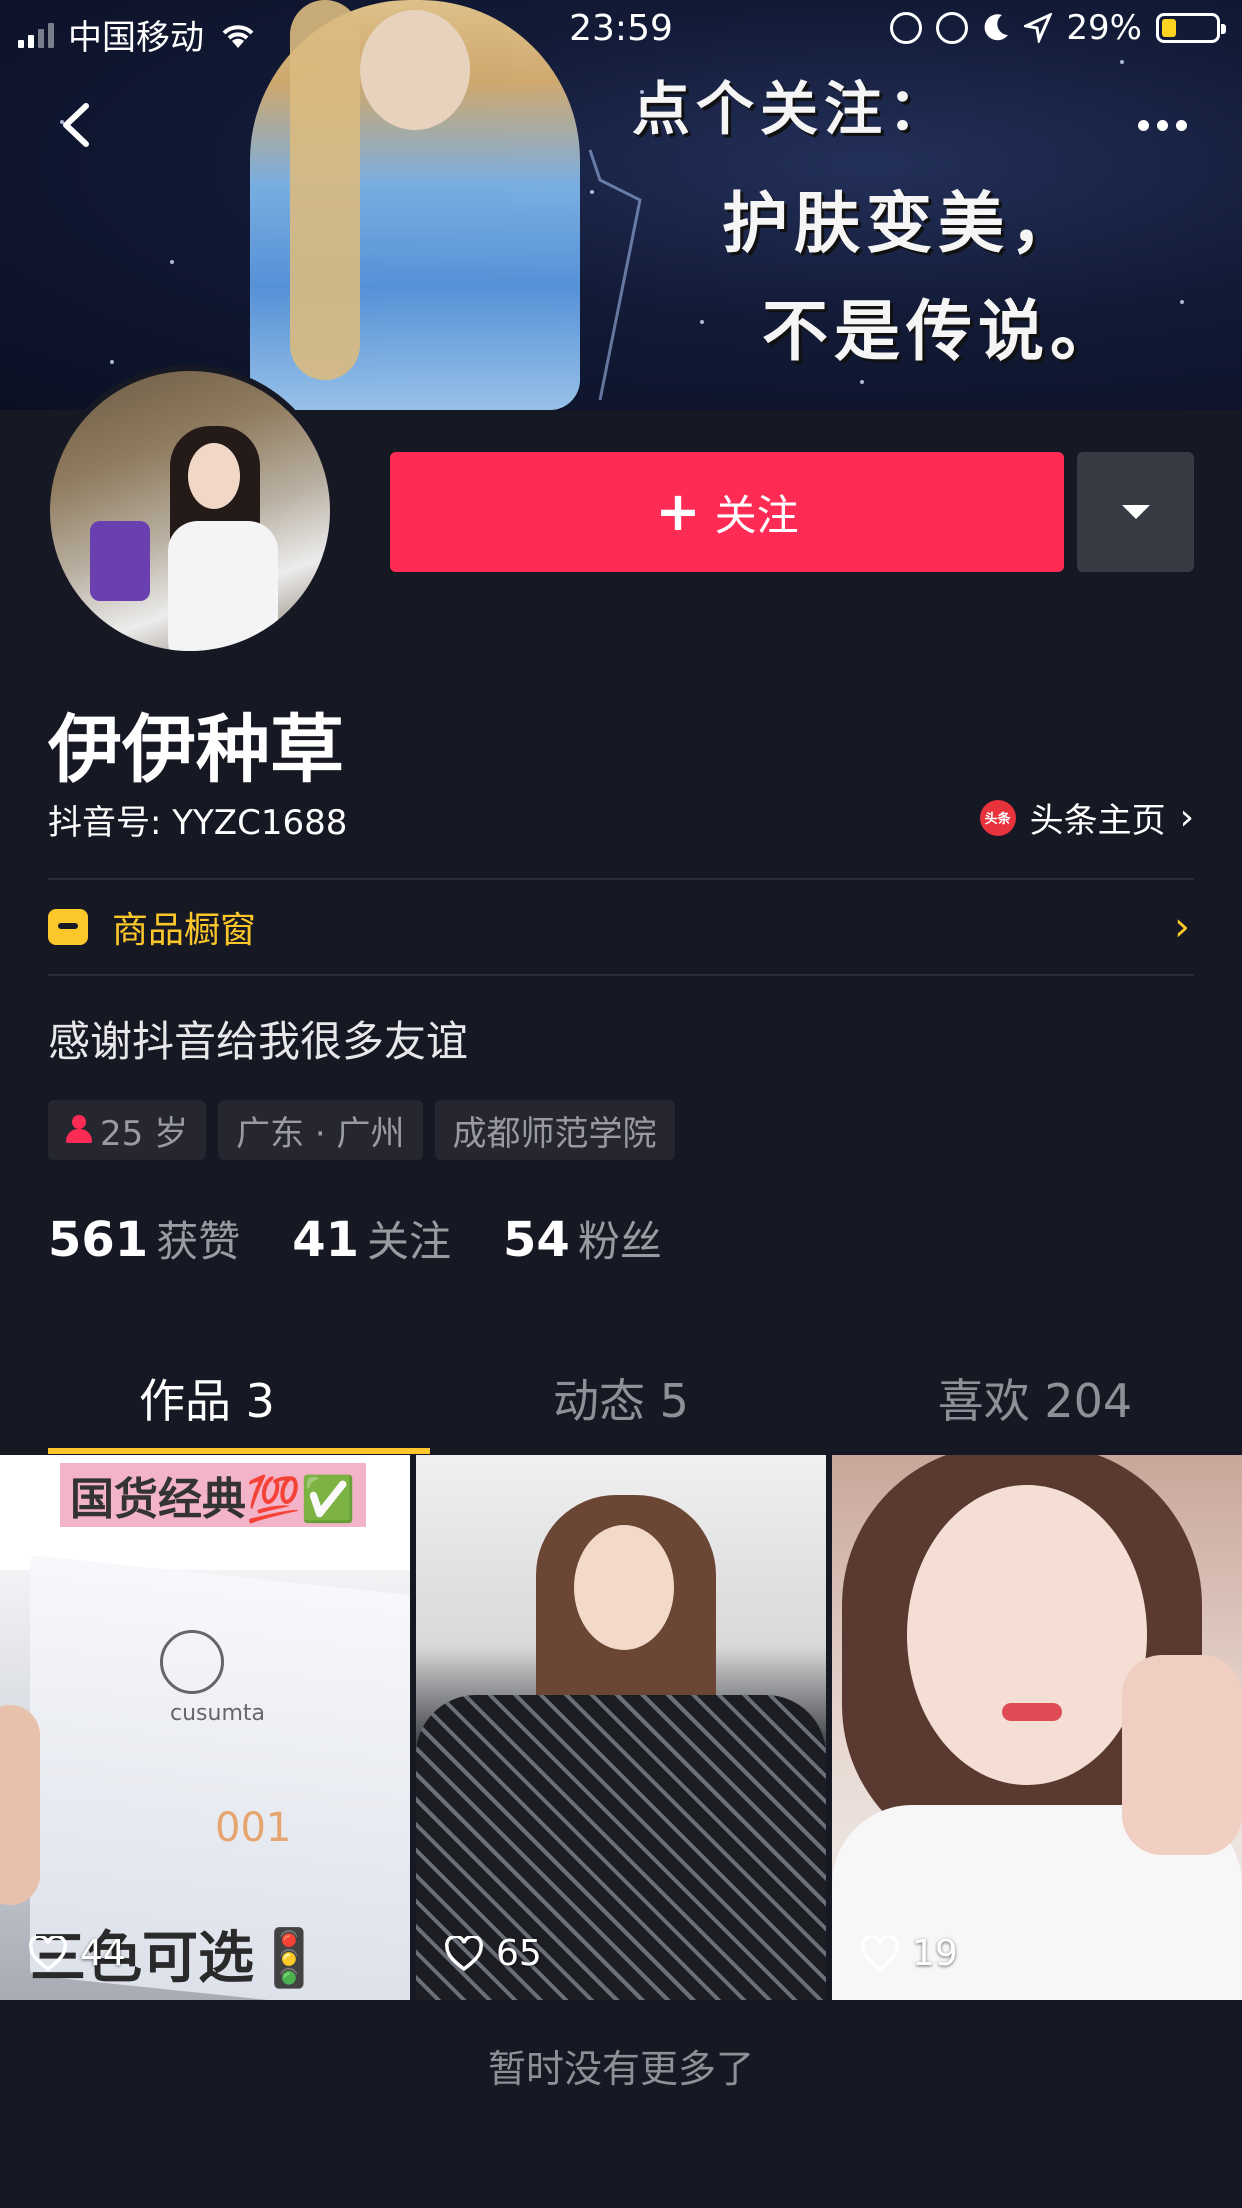 The width and height of the screenshot is (1242, 2208). I want to click on banner-slogan: 点个关注： 护肤变美， 不是传说。, so click(882, 218).